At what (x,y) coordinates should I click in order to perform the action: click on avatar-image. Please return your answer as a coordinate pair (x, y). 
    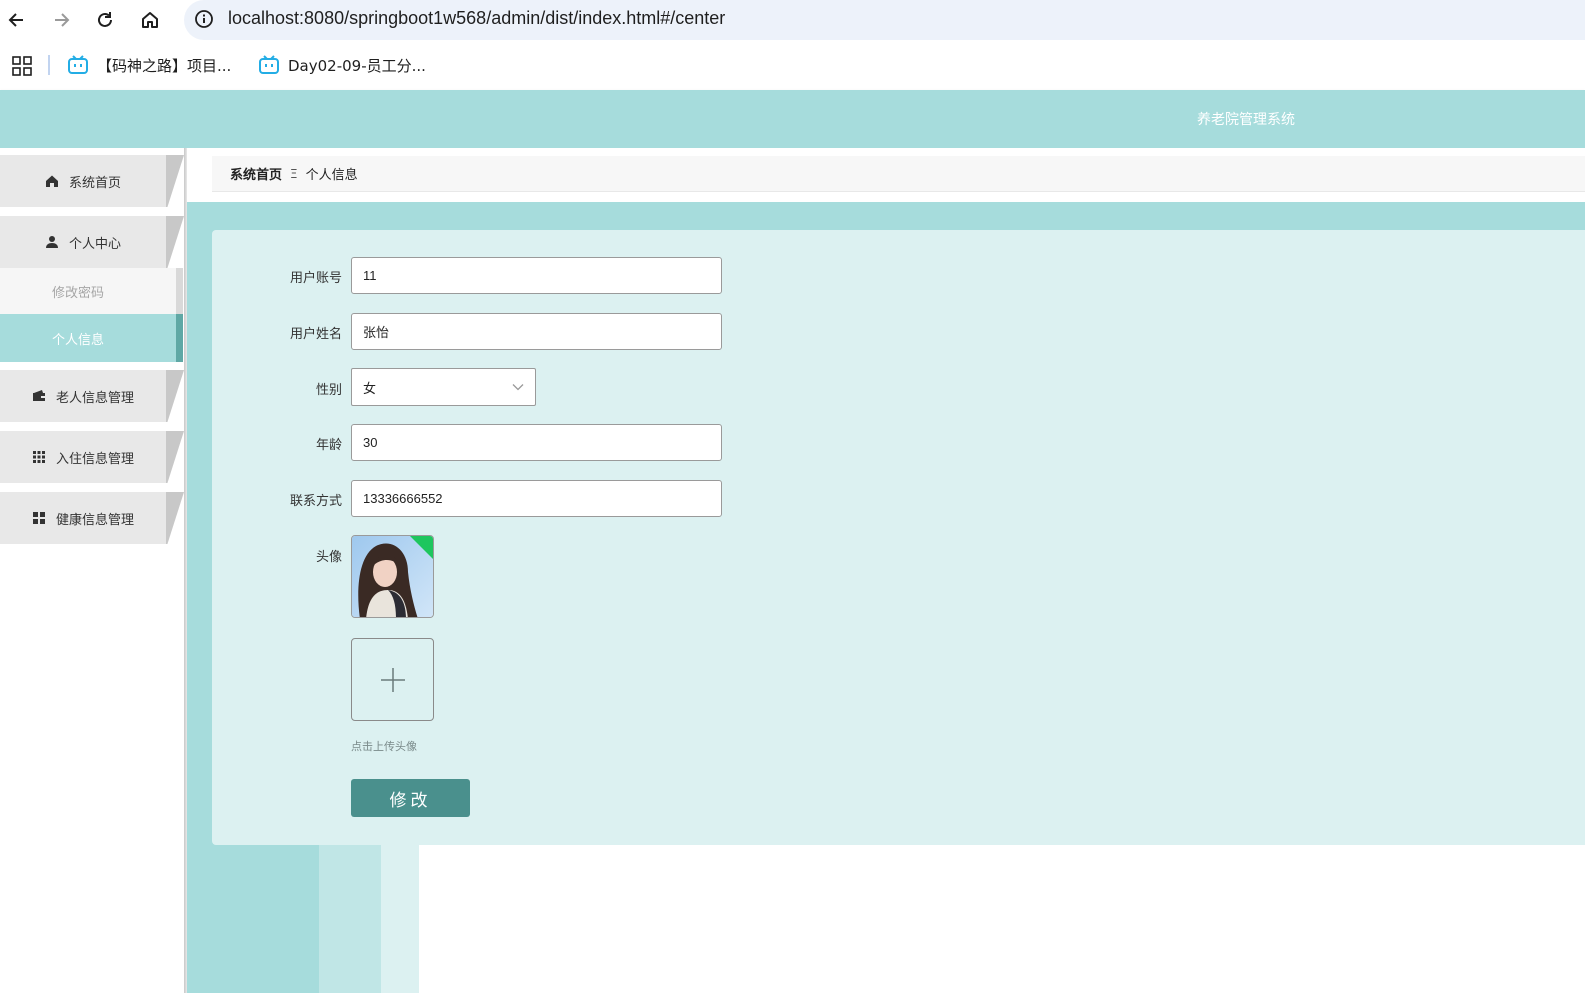
    Looking at the image, I should click on (392, 576).